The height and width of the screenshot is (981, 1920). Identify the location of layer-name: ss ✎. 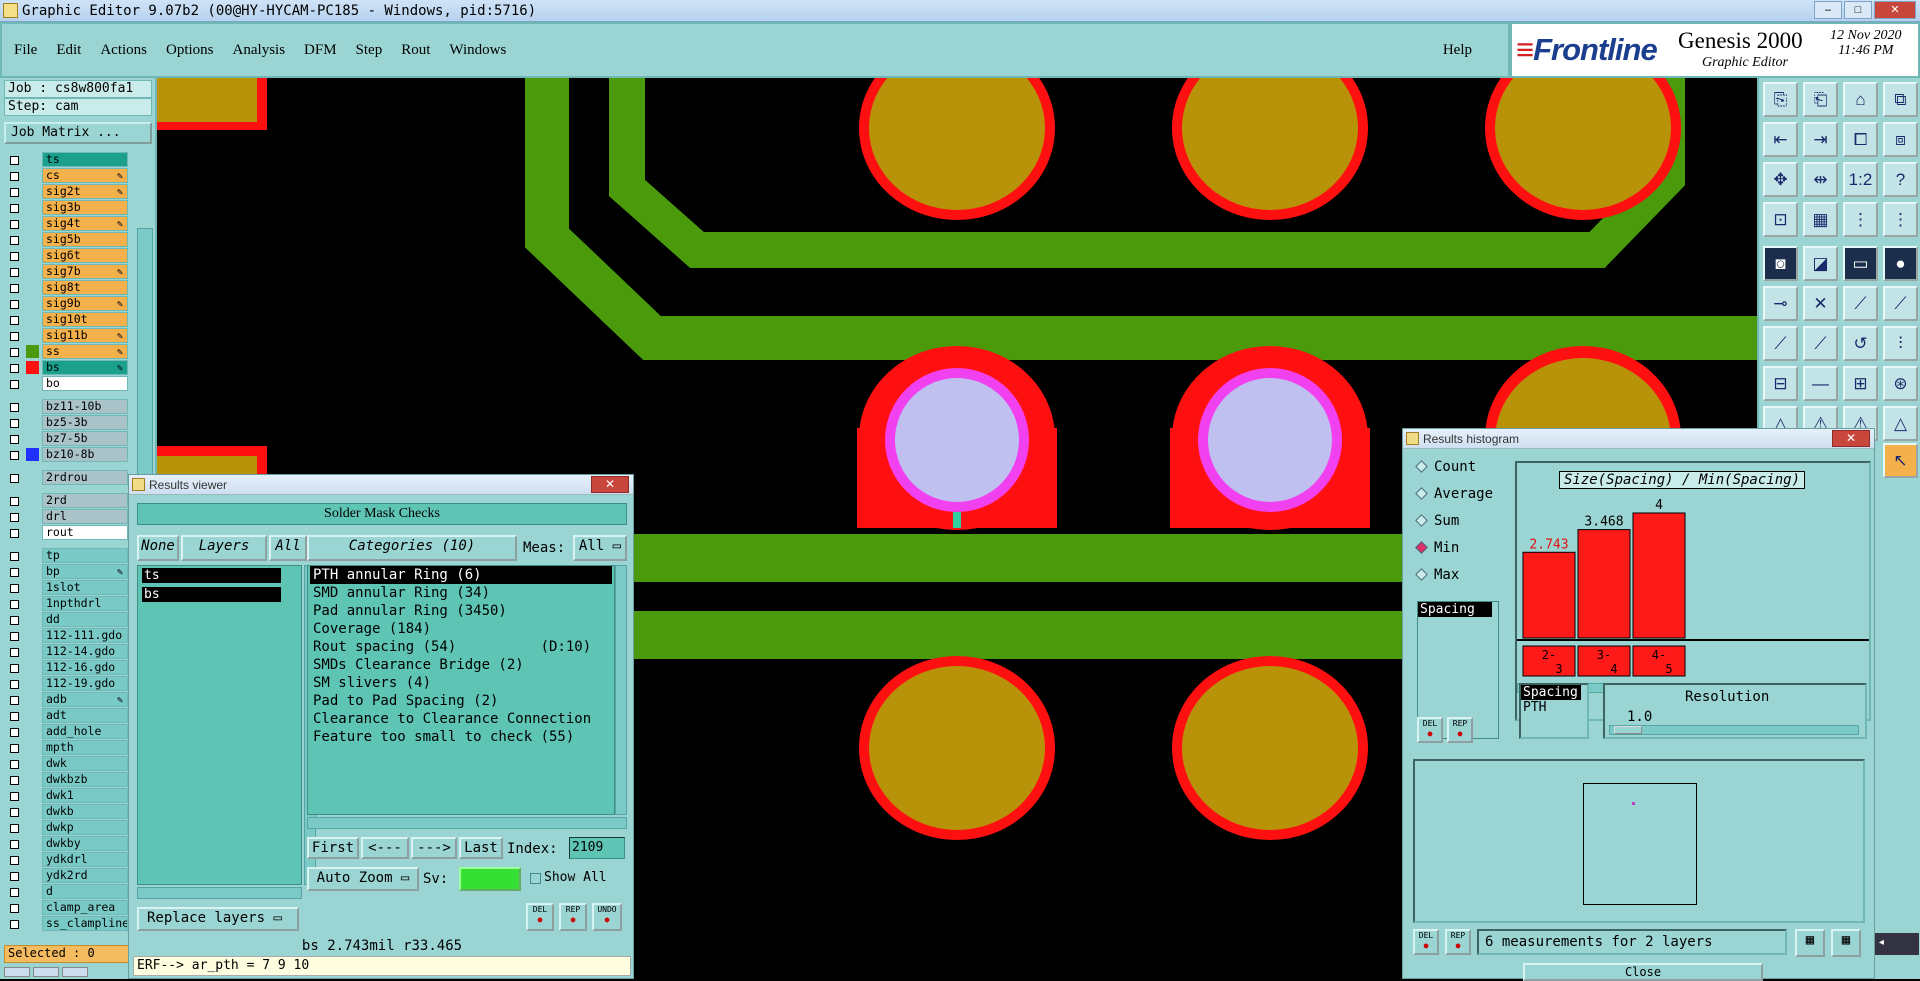
(85, 351).